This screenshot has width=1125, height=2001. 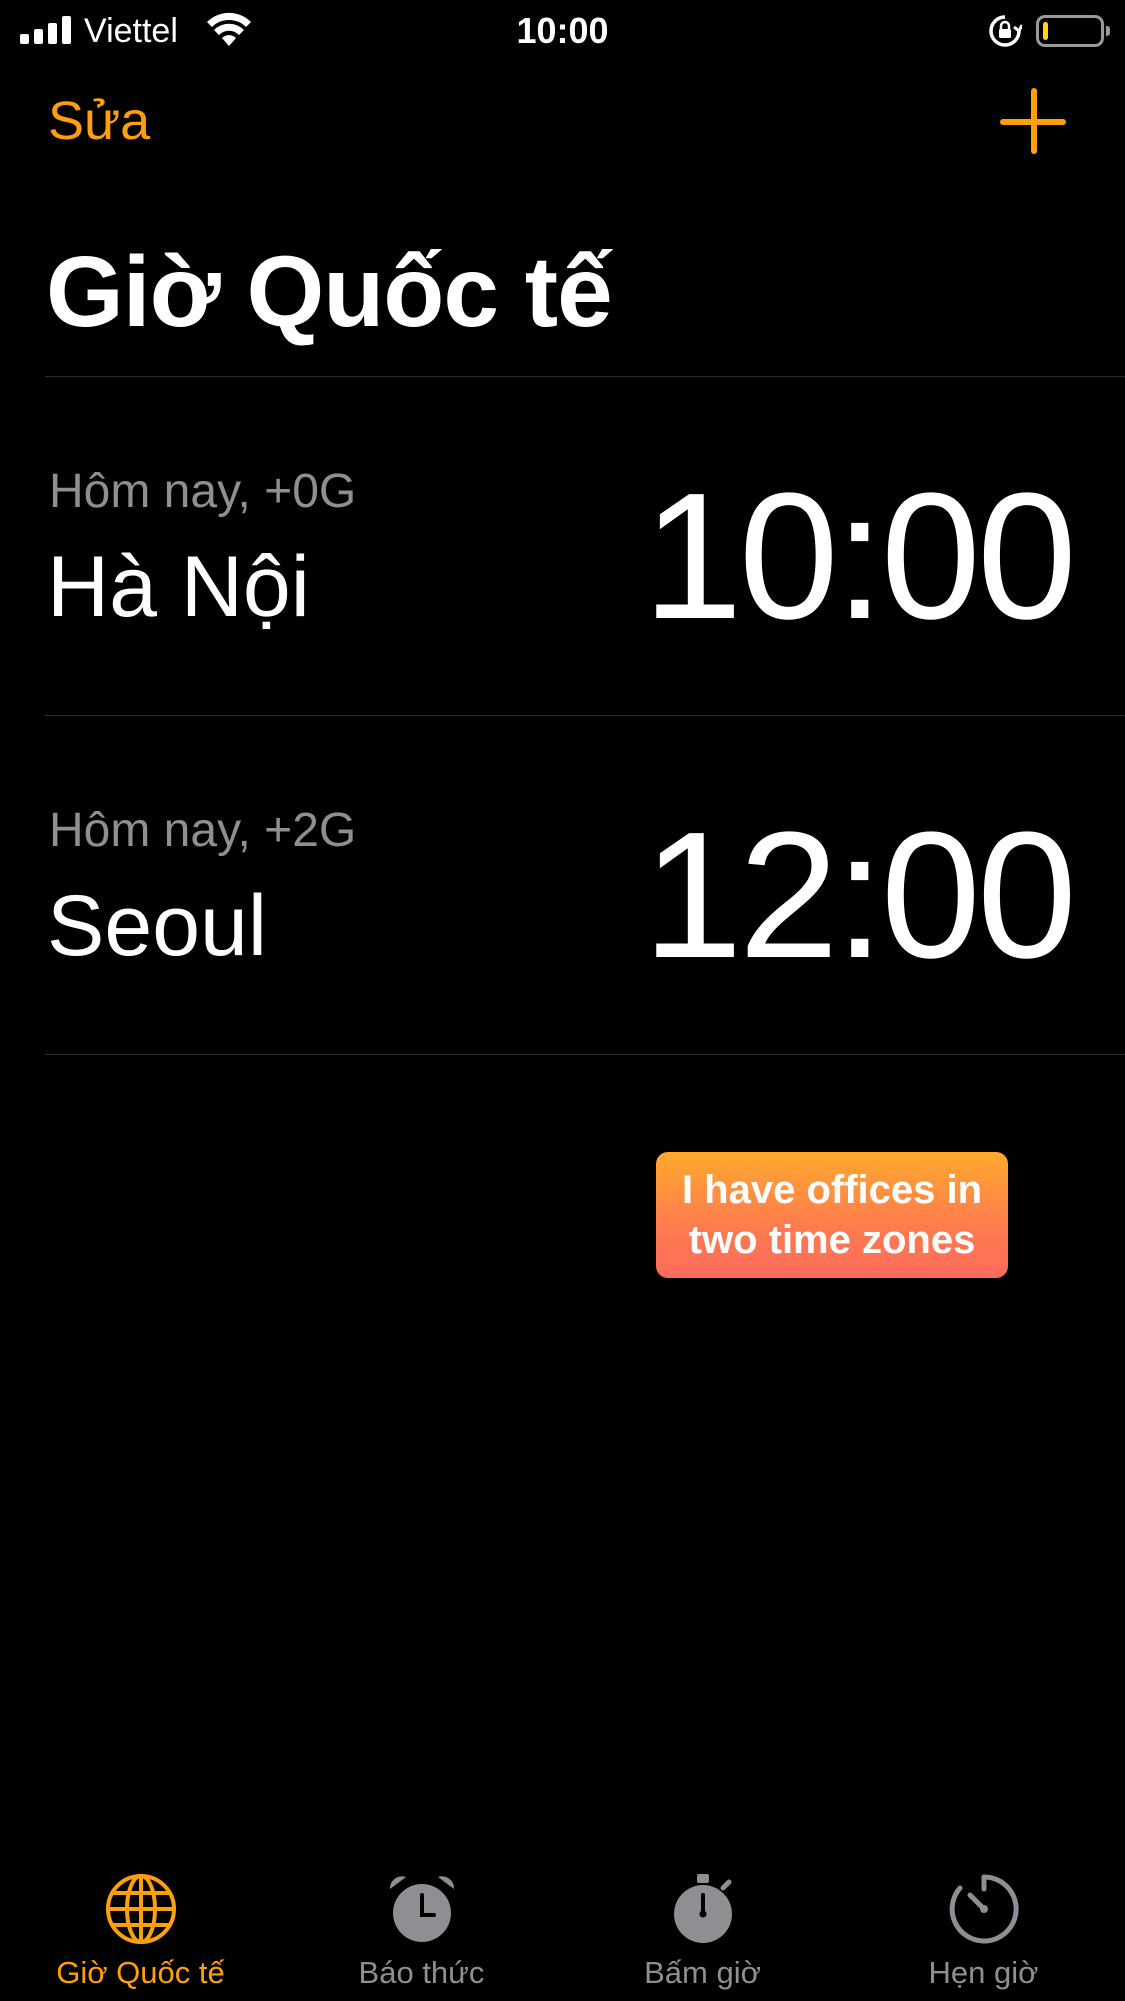 I want to click on tab-world-clock: Giờ Quốc tế, so click(x=140, y=1936).